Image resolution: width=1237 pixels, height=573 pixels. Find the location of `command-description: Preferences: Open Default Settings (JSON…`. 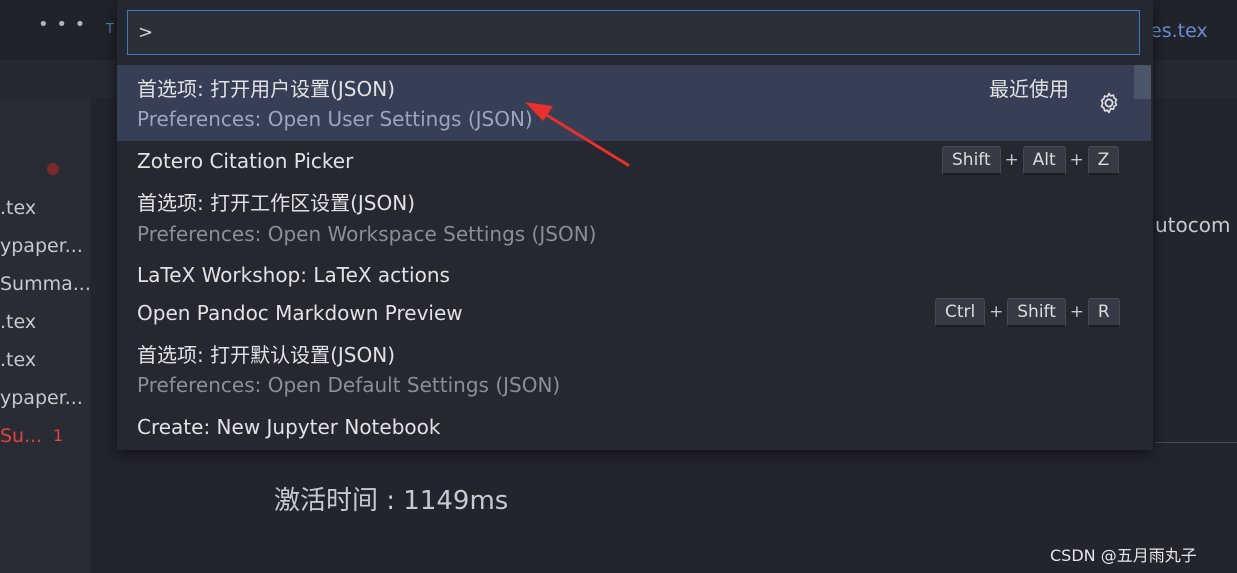

command-description: Preferences: Open Default Settings (JSON… is located at coordinates (349, 385).